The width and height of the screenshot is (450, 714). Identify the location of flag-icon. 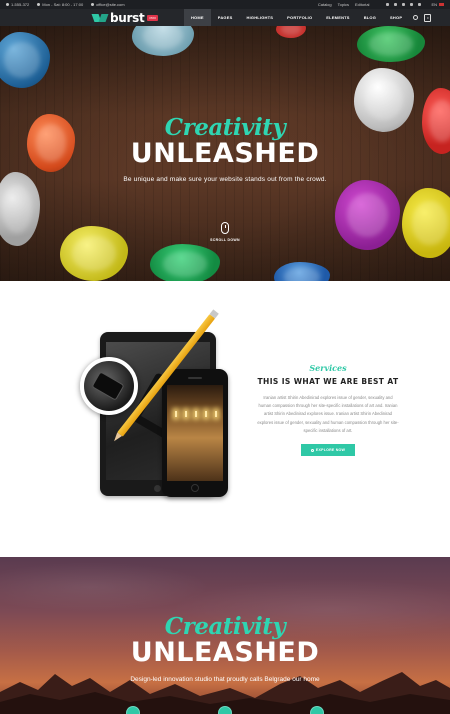
(441, 4).